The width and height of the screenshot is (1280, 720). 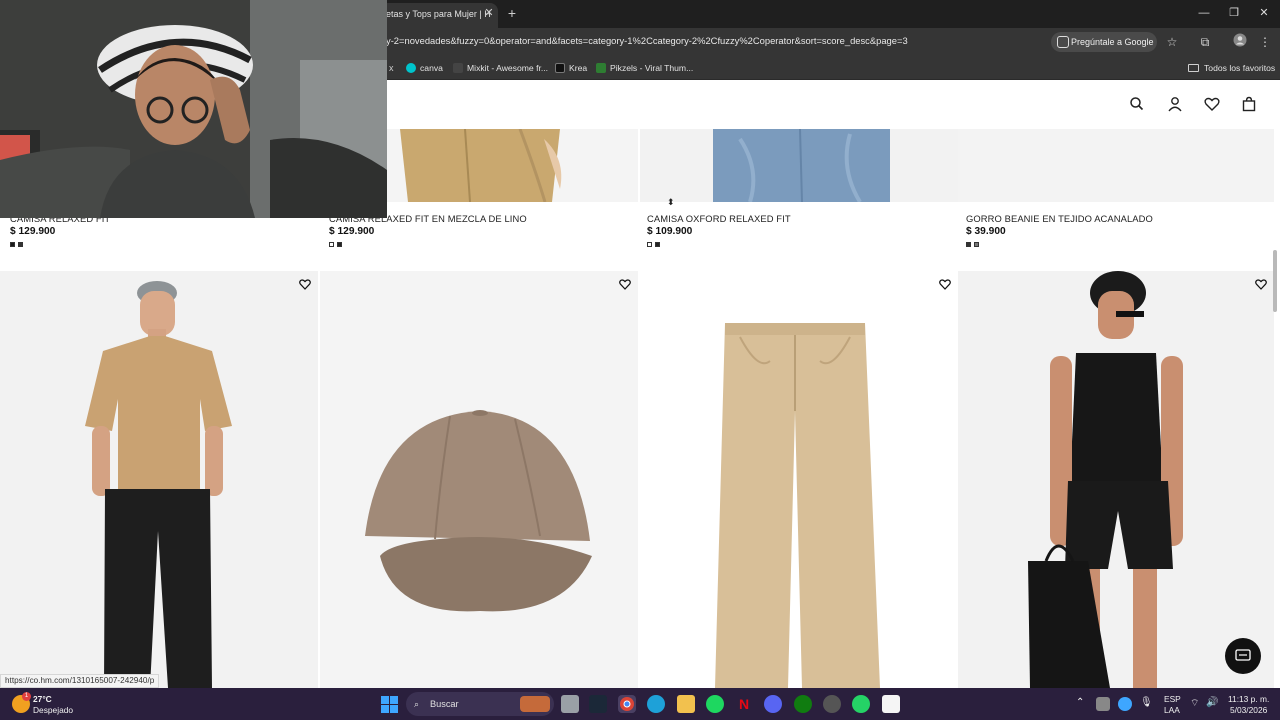 What do you see at coordinates (671, 202) in the screenshot?
I see `scroll-cursor-icon: ⬍` at bounding box center [671, 202].